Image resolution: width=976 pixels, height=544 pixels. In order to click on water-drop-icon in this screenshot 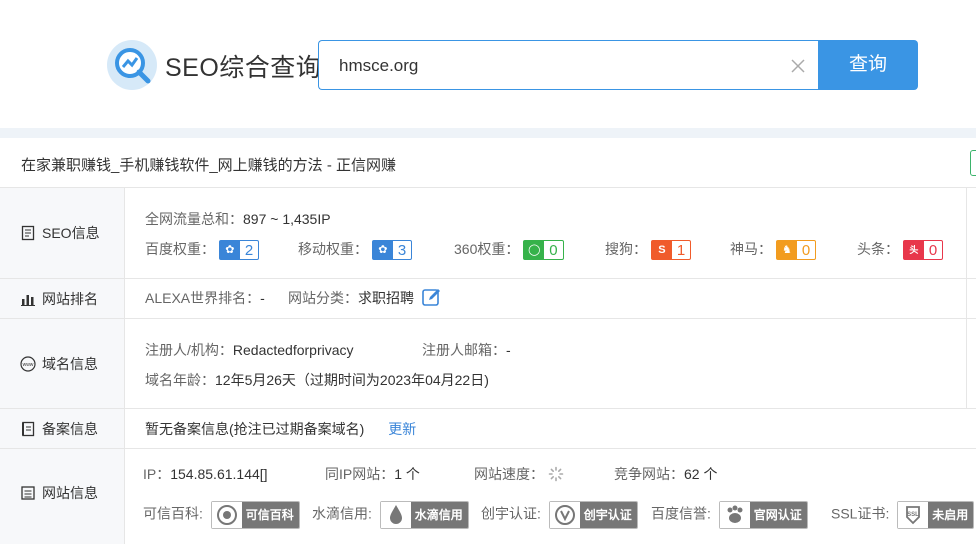, I will do `click(395, 515)`.